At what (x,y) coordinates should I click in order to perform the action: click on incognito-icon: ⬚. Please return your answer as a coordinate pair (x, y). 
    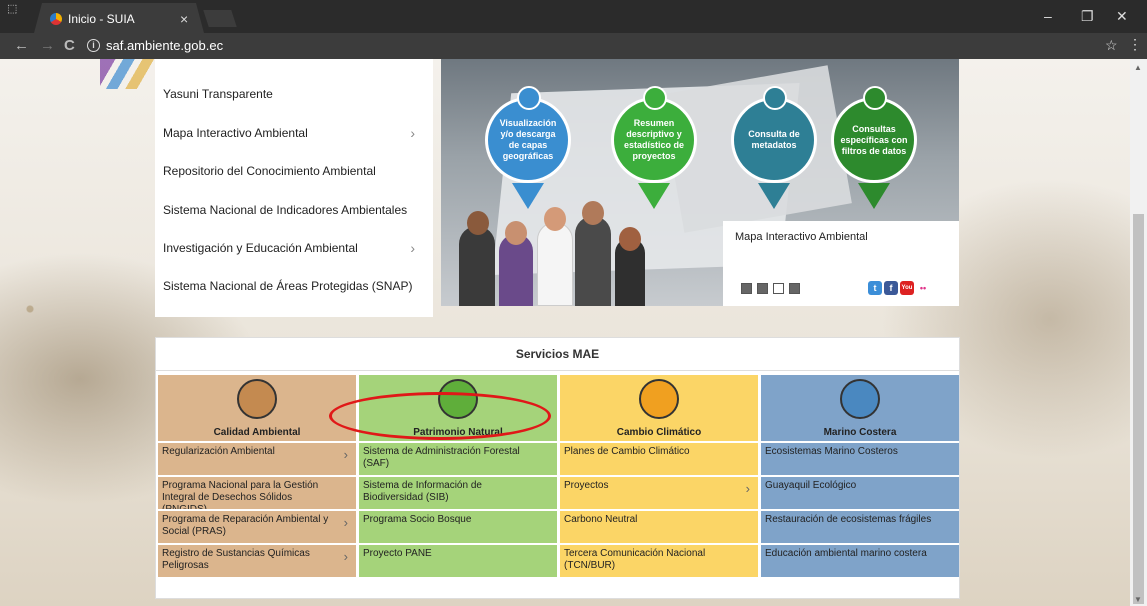
    Looking at the image, I should click on (12, 9).